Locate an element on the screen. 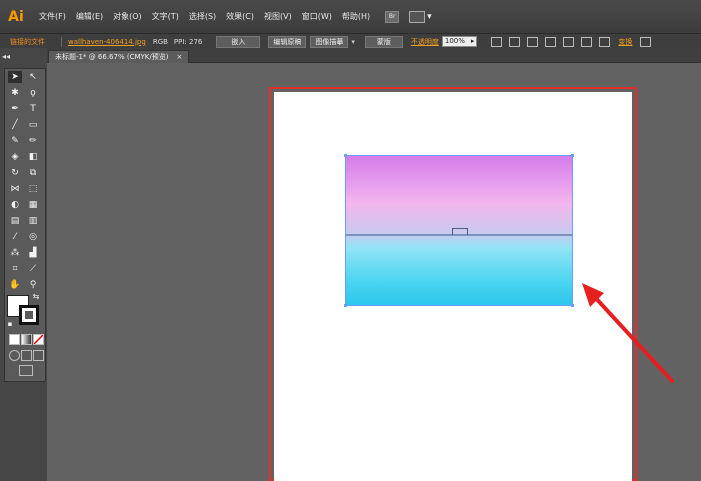  annotation-arrow is located at coordinates (628, 333).